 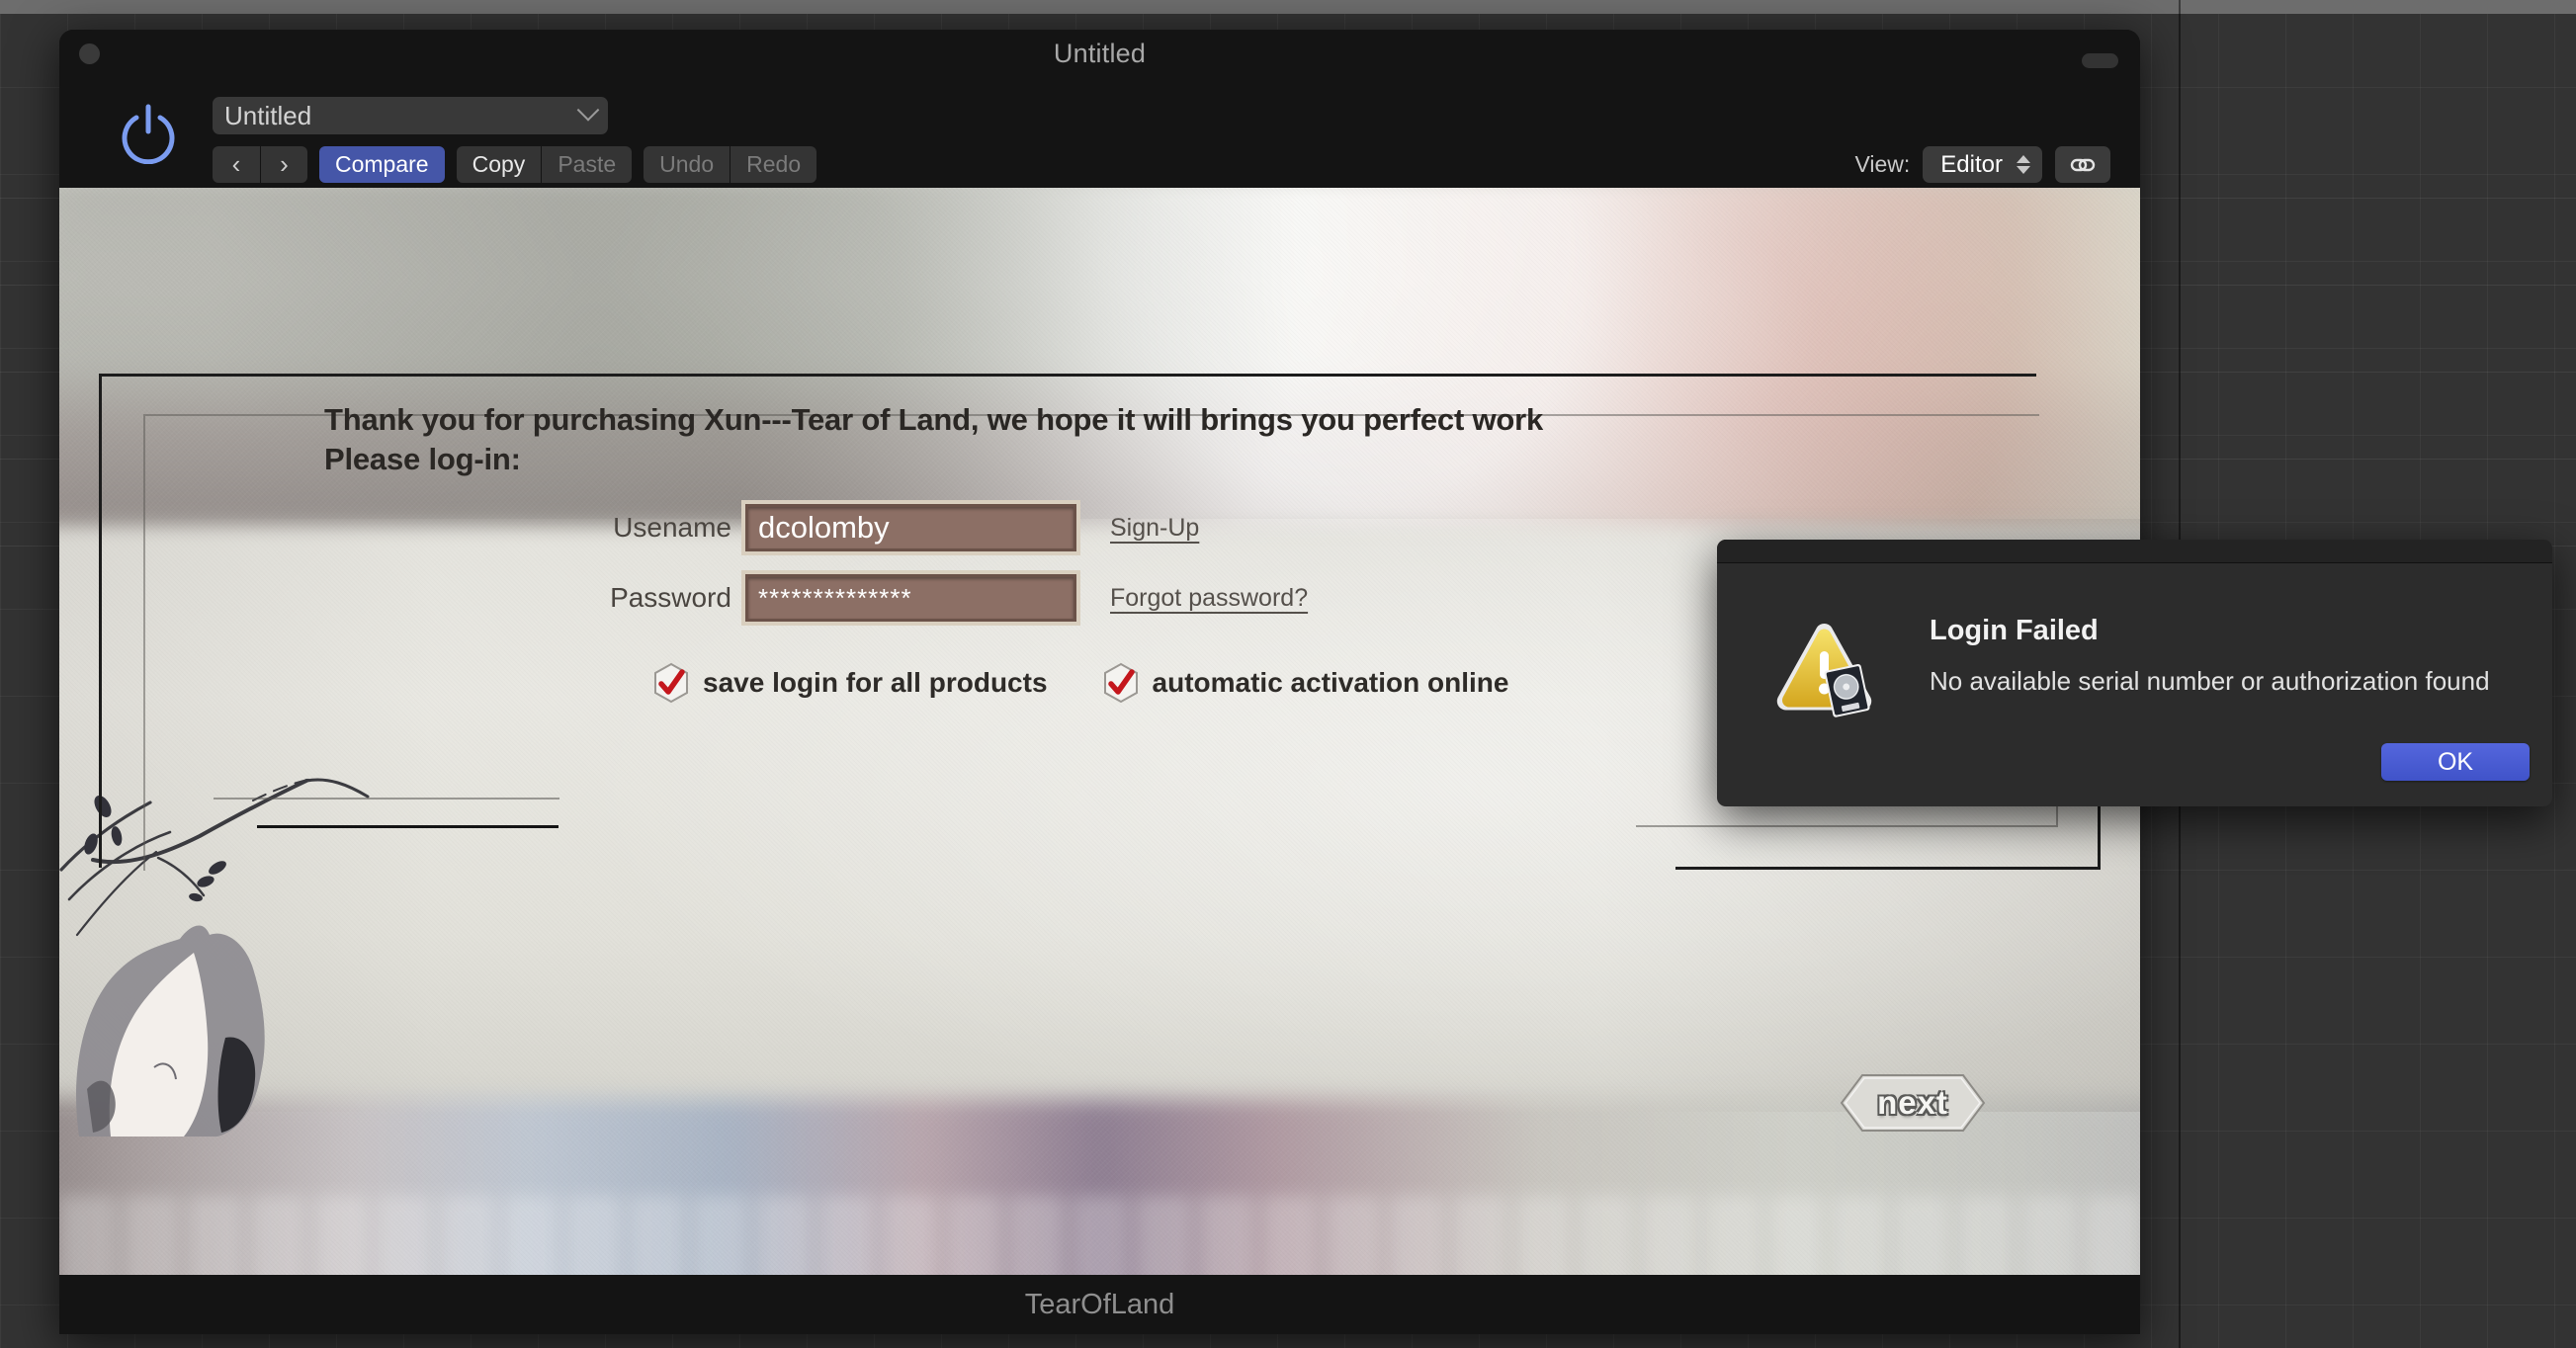 What do you see at coordinates (687, 164) in the screenshot?
I see `undo-button: Undo` at bounding box center [687, 164].